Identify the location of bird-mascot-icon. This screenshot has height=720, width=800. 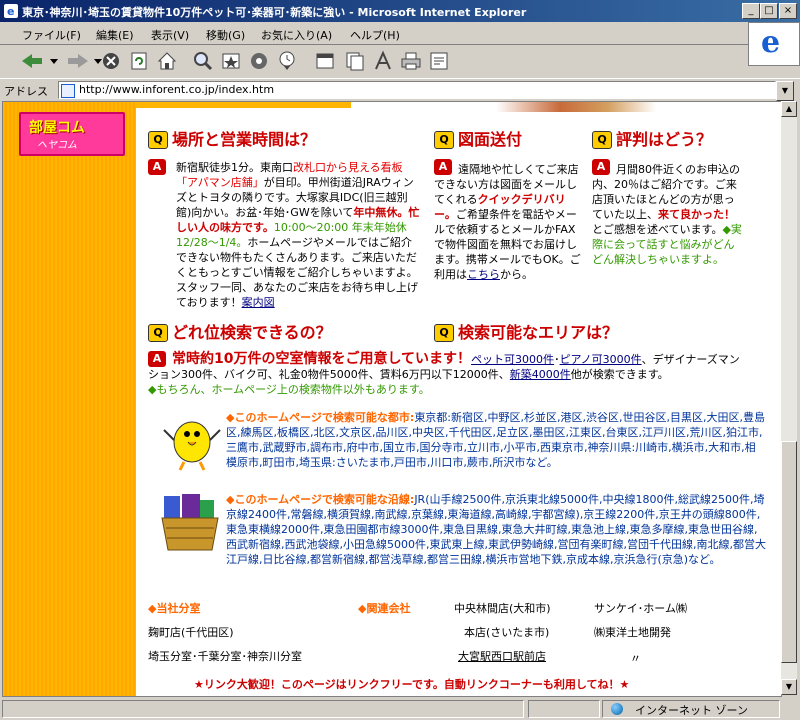
(192, 446).